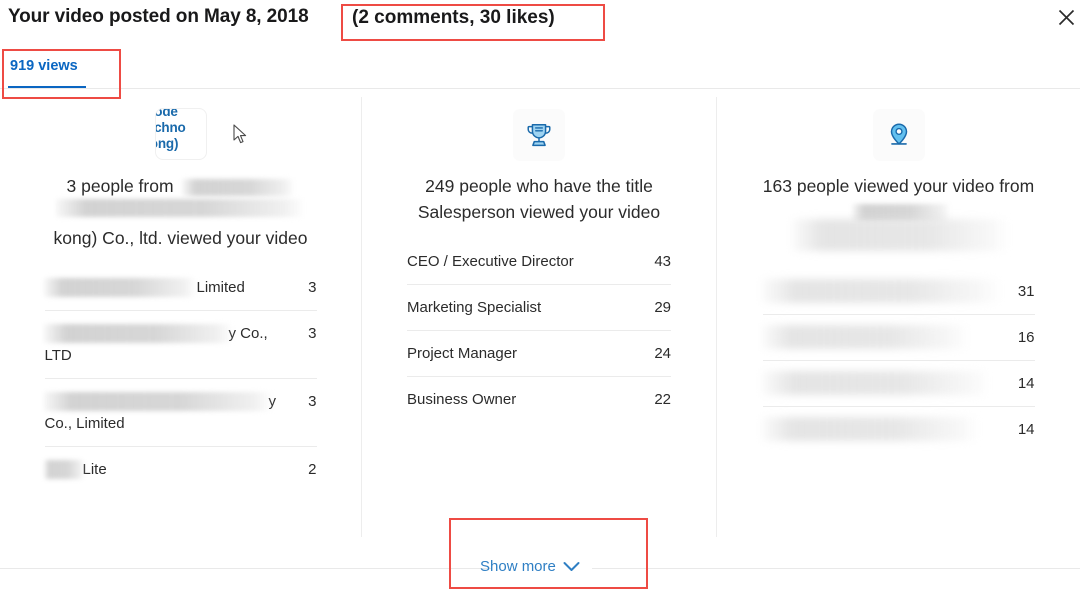 The height and width of the screenshot is (595, 1080). What do you see at coordinates (518, 566) in the screenshot?
I see `show-more-label: Show more` at bounding box center [518, 566].